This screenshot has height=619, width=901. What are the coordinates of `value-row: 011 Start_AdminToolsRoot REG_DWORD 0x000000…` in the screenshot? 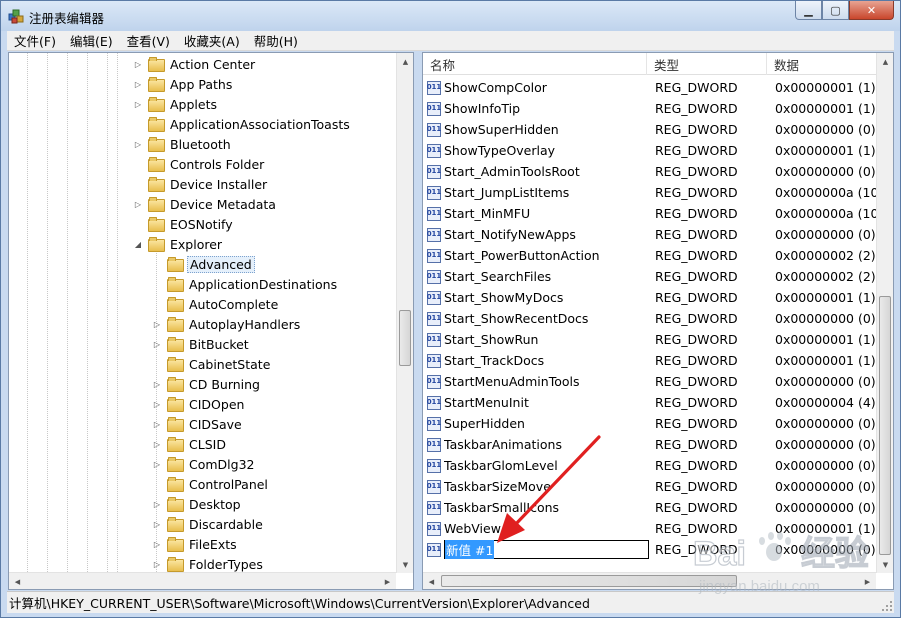 It's located at (651, 171).